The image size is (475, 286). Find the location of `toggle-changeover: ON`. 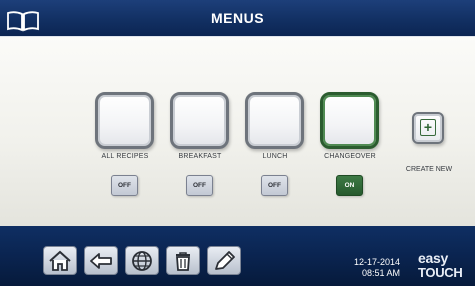

toggle-changeover: ON is located at coordinates (349, 185).